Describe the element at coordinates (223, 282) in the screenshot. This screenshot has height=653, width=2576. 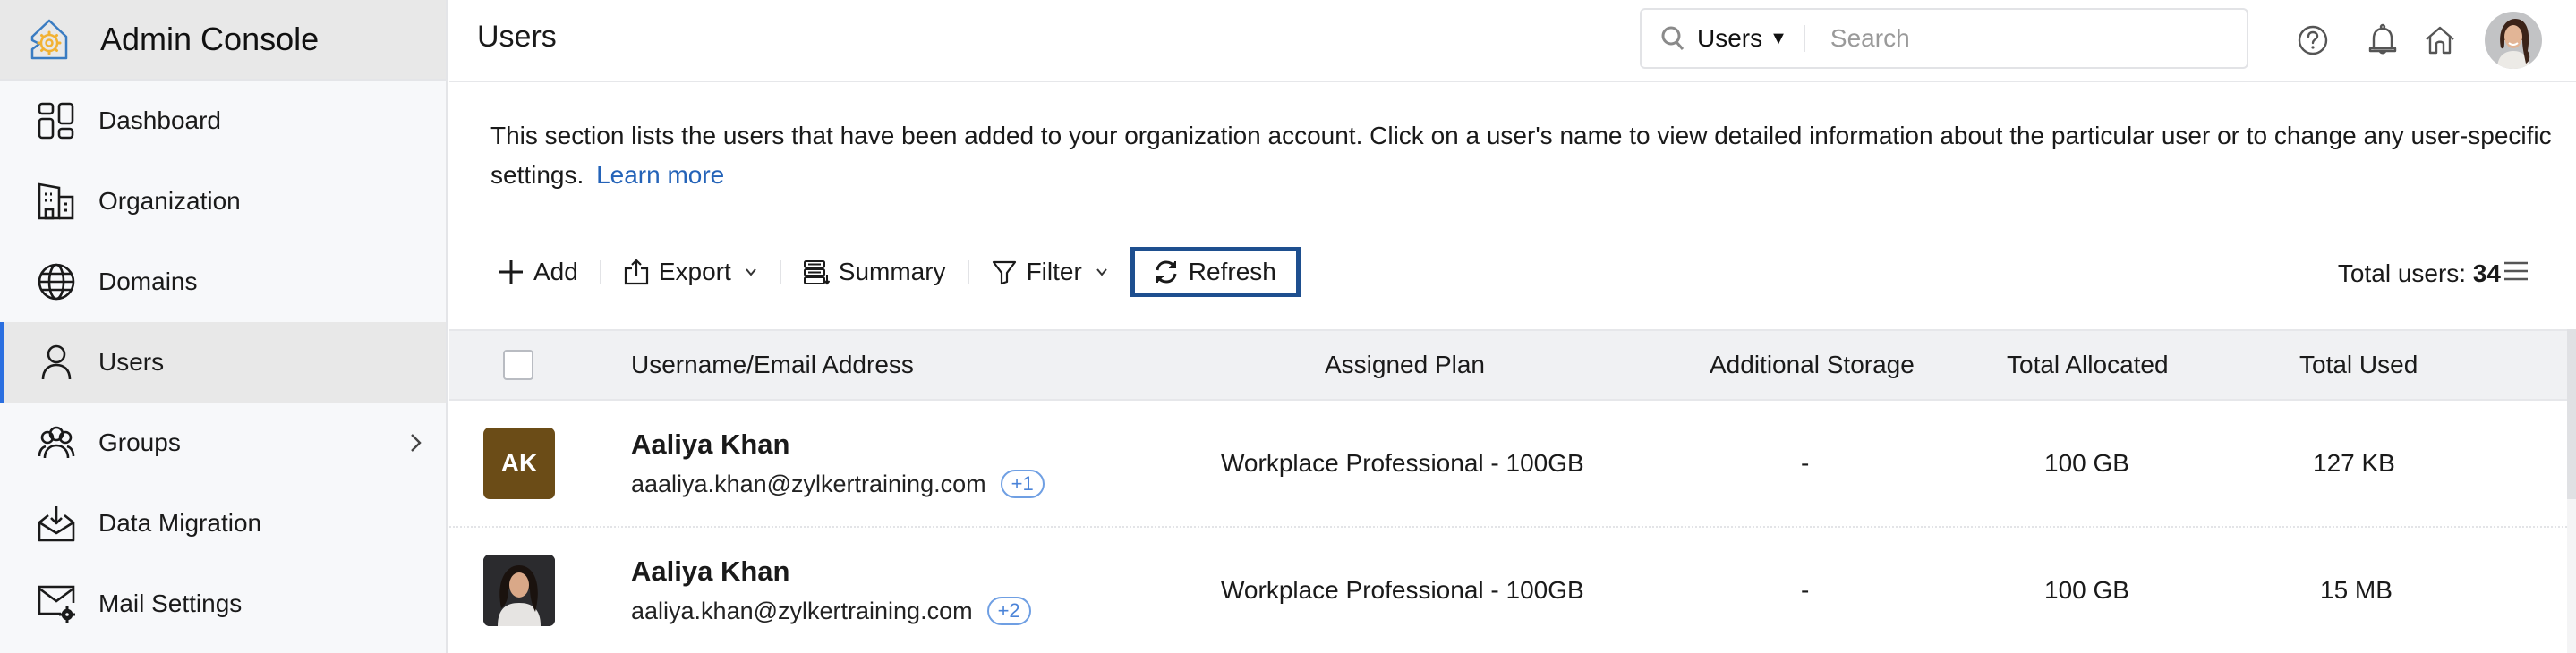
I see `sidebar-item-domains: Domains` at that location.